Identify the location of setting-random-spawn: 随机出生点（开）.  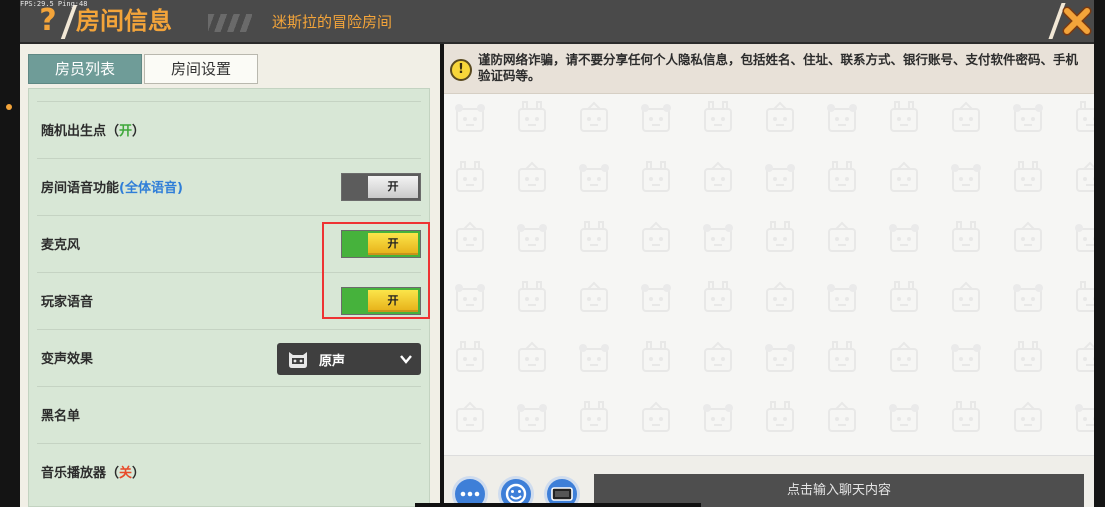
(229, 129).